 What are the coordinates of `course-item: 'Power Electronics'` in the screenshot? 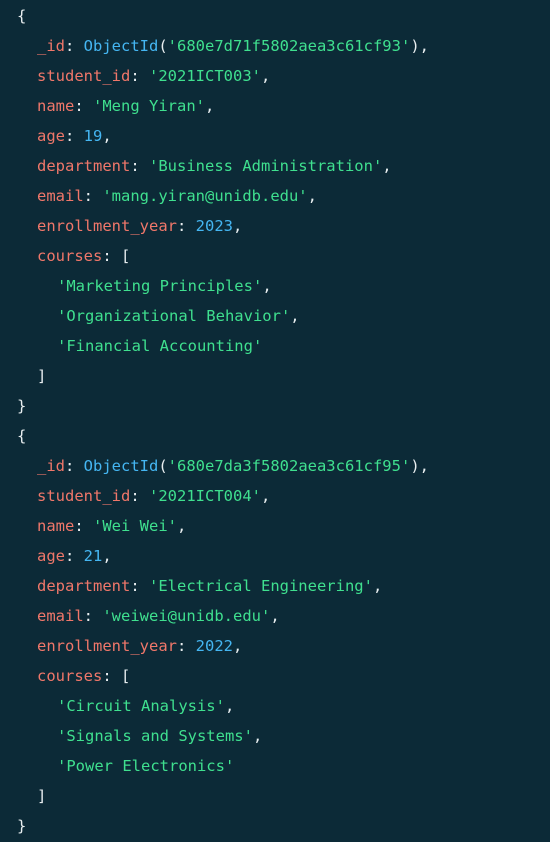 It's located at (146, 766).